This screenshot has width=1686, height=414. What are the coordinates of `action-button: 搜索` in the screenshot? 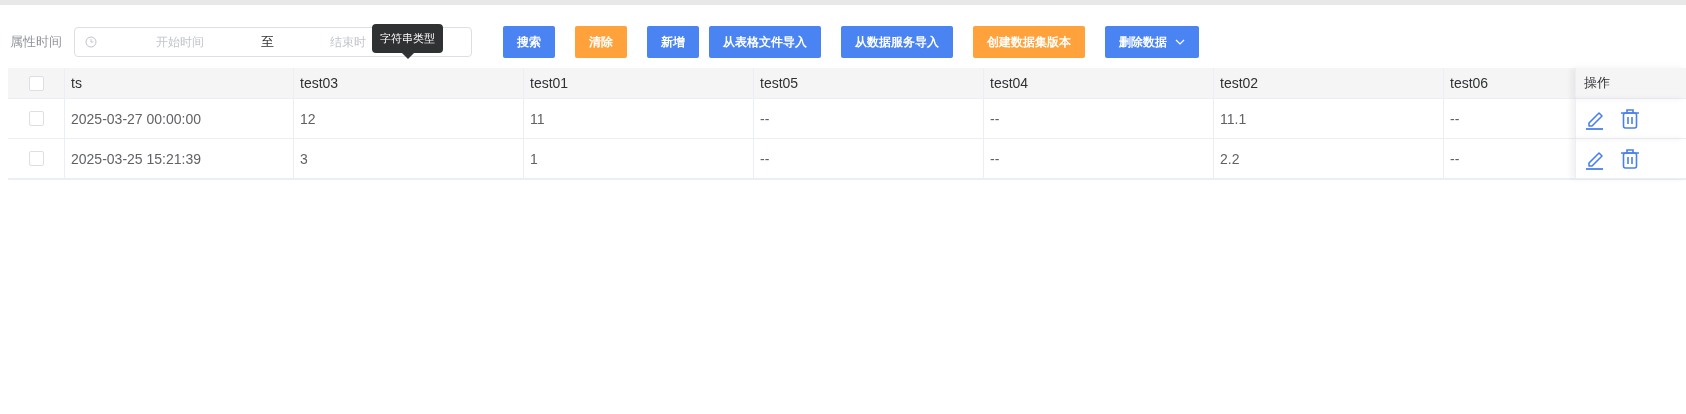 It's located at (529, 42).